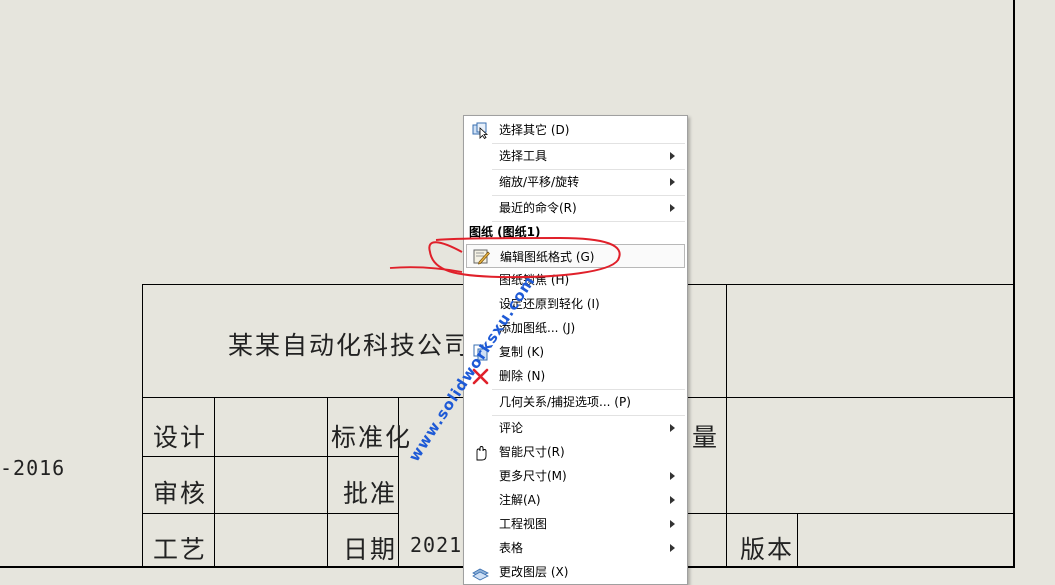 The image size is (1055, 585). What do you see at coordinates (534, 130) in the screenshot?
I see `menu-item-label: 选择其它 (D)` at bounding box center [534, 130].